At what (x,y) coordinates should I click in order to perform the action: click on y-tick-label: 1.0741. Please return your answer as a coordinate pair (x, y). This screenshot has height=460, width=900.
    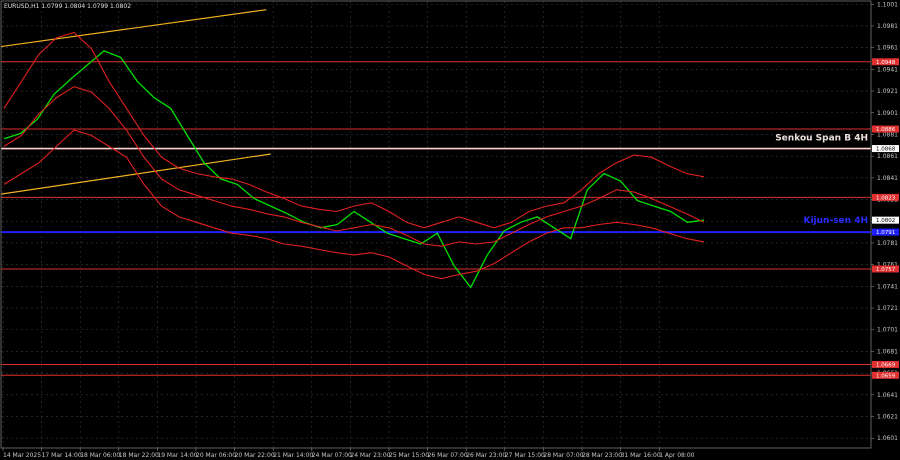
    Looking at the image, I should click on (887, 286).